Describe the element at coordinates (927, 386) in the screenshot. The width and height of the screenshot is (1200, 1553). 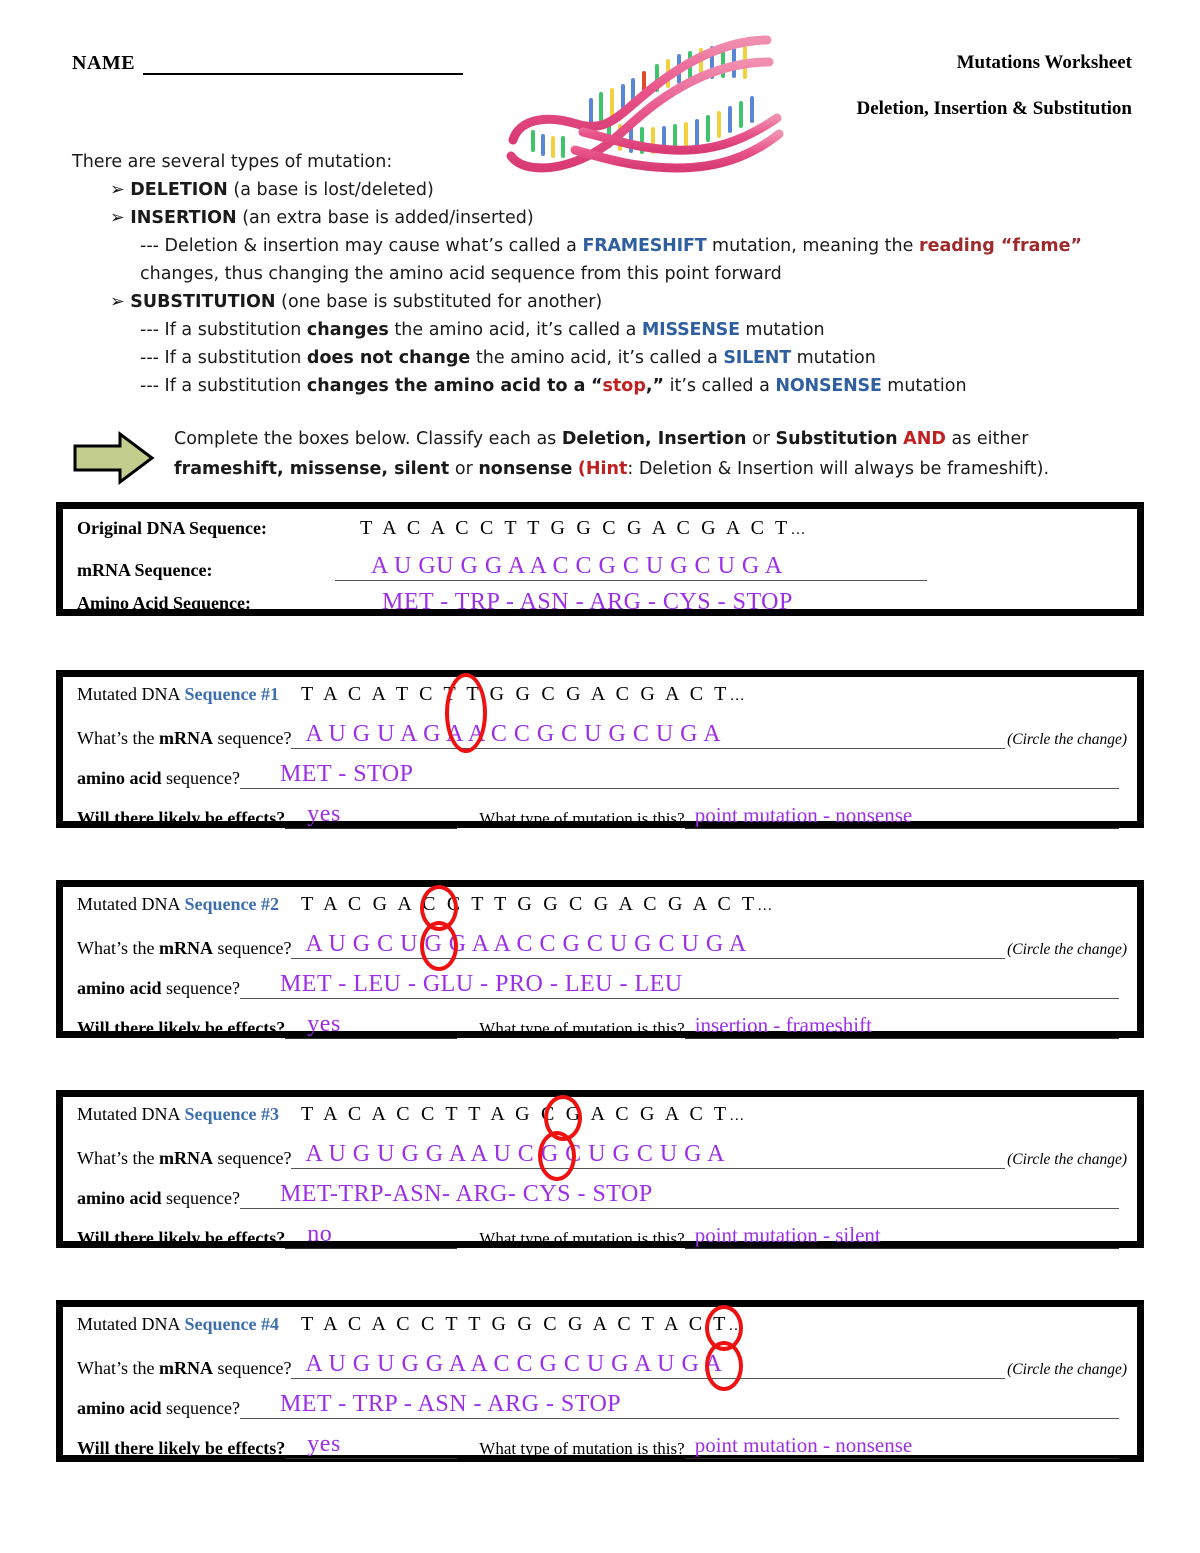
I see `nonsense-text-d: mutation` at that location.